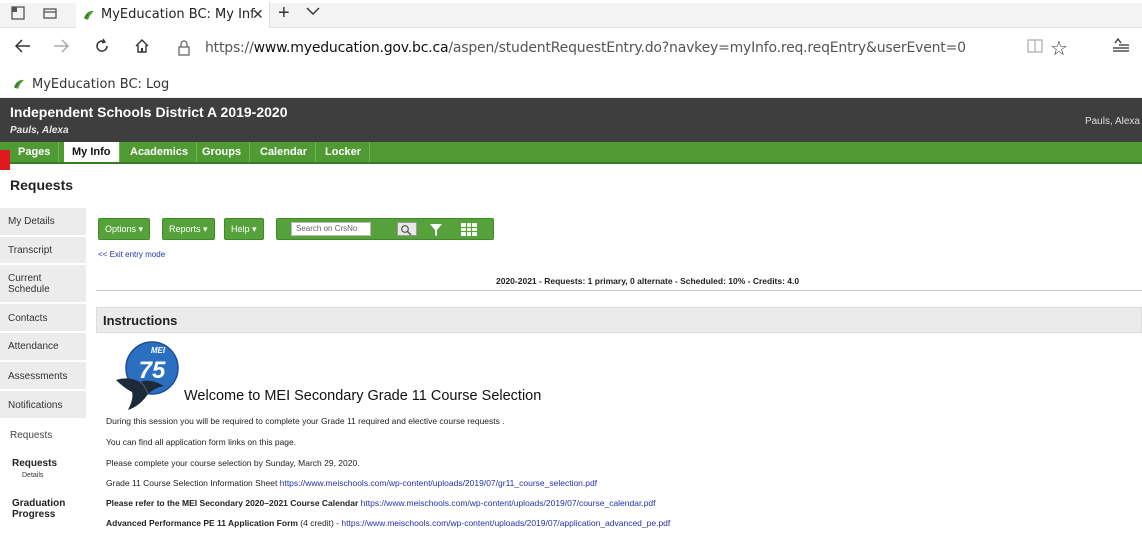  I want to click on hub-icon, so click(1121, 48).